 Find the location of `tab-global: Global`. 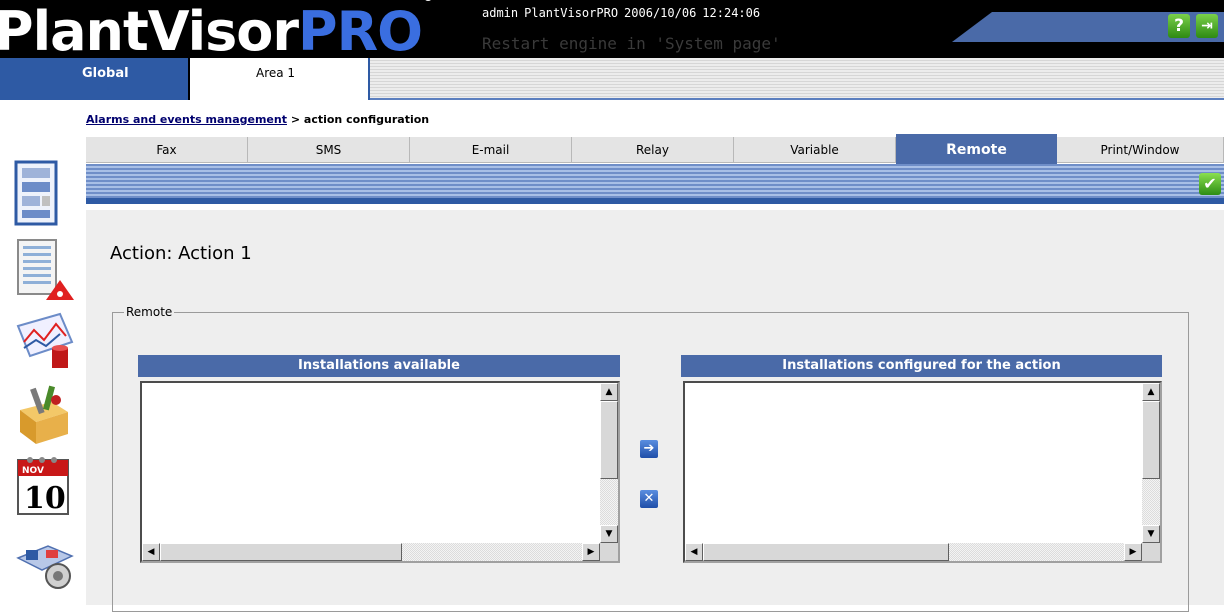

tab-global: Global is located at coordinates (94, 79).